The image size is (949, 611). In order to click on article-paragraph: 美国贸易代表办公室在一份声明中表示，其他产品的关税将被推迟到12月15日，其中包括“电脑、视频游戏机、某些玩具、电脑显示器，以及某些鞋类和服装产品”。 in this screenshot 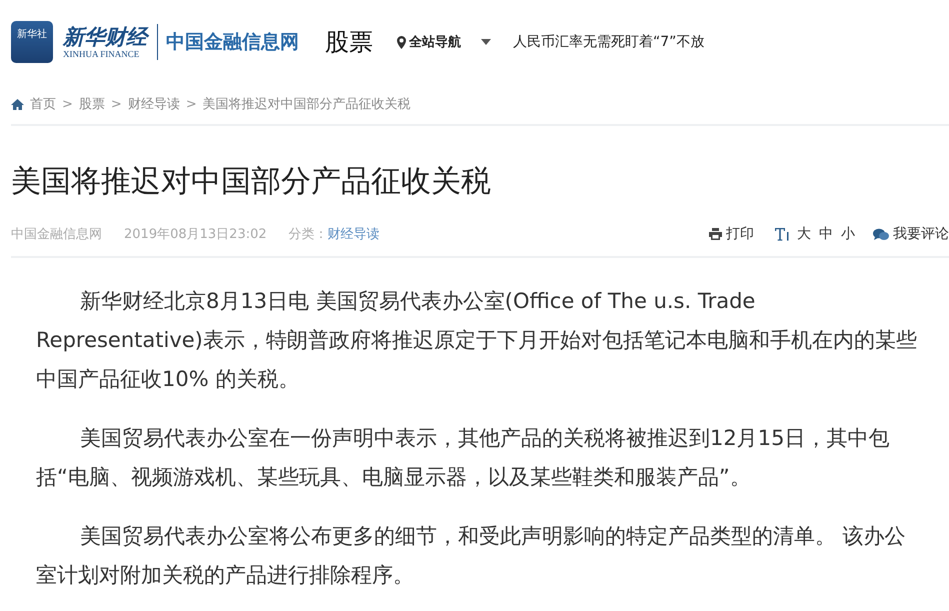, I will do `click(463, 458)`.